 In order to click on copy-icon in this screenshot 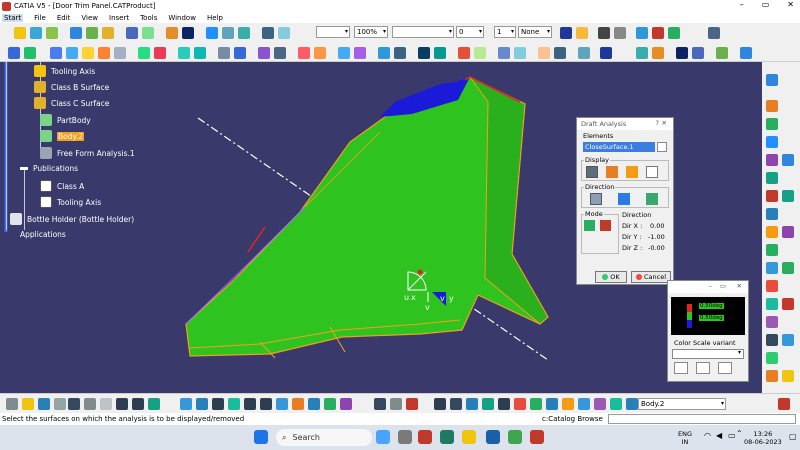, I will do `click(90, 404)`.